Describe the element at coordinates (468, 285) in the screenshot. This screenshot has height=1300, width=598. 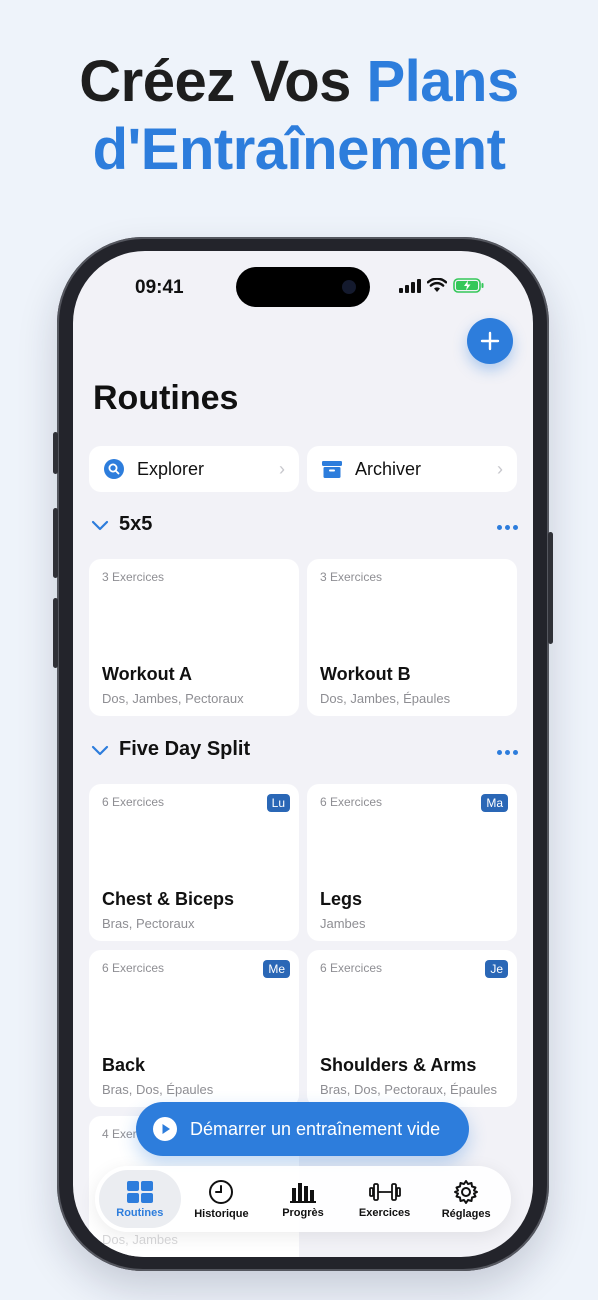
I see `battery-charging-icon` at that location.